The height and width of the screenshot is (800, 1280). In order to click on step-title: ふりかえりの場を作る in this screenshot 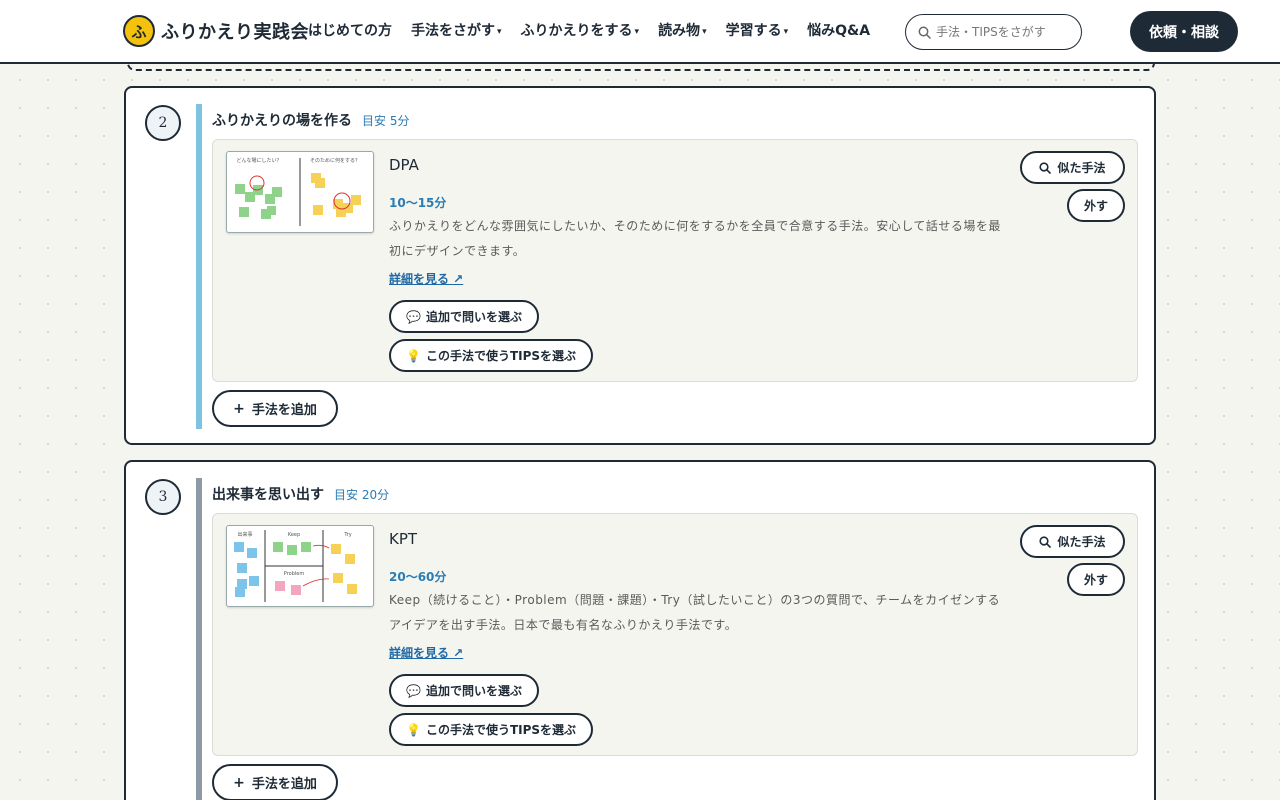, I will do `click(282, 121)`.